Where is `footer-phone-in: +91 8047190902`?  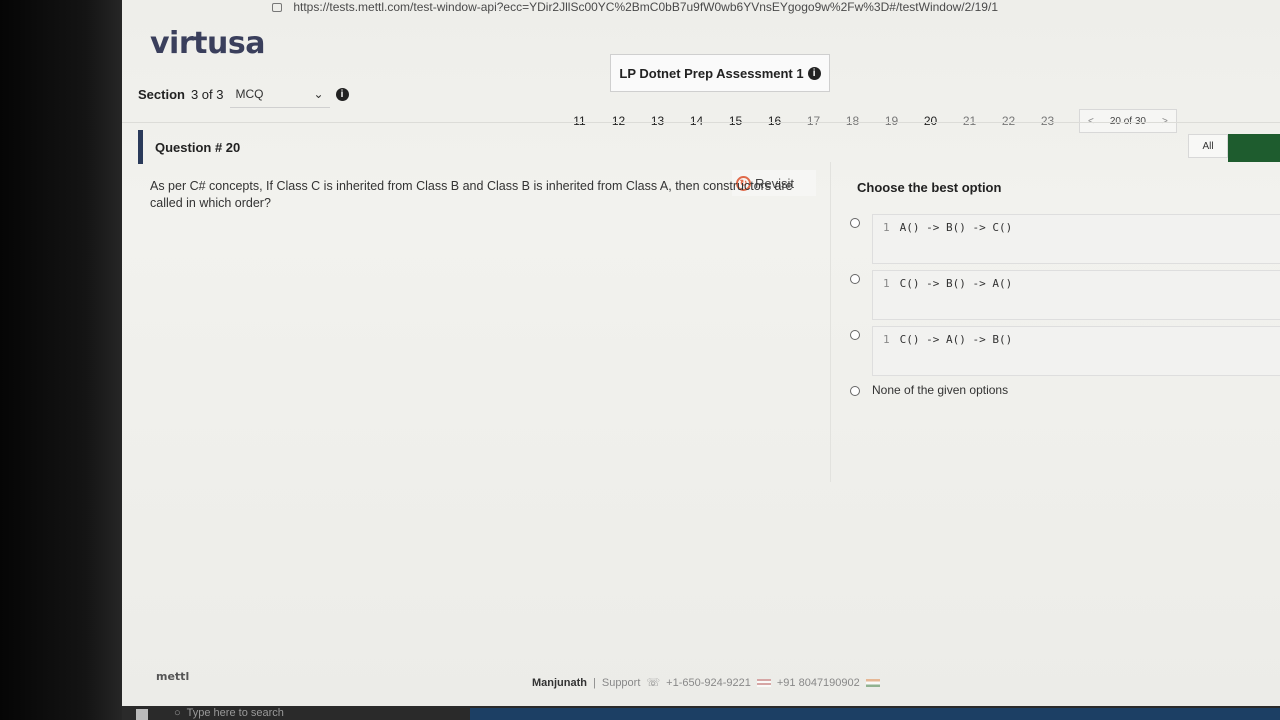 footer-phone-in: +91 8047190902 is located at coordinates (818, 682).